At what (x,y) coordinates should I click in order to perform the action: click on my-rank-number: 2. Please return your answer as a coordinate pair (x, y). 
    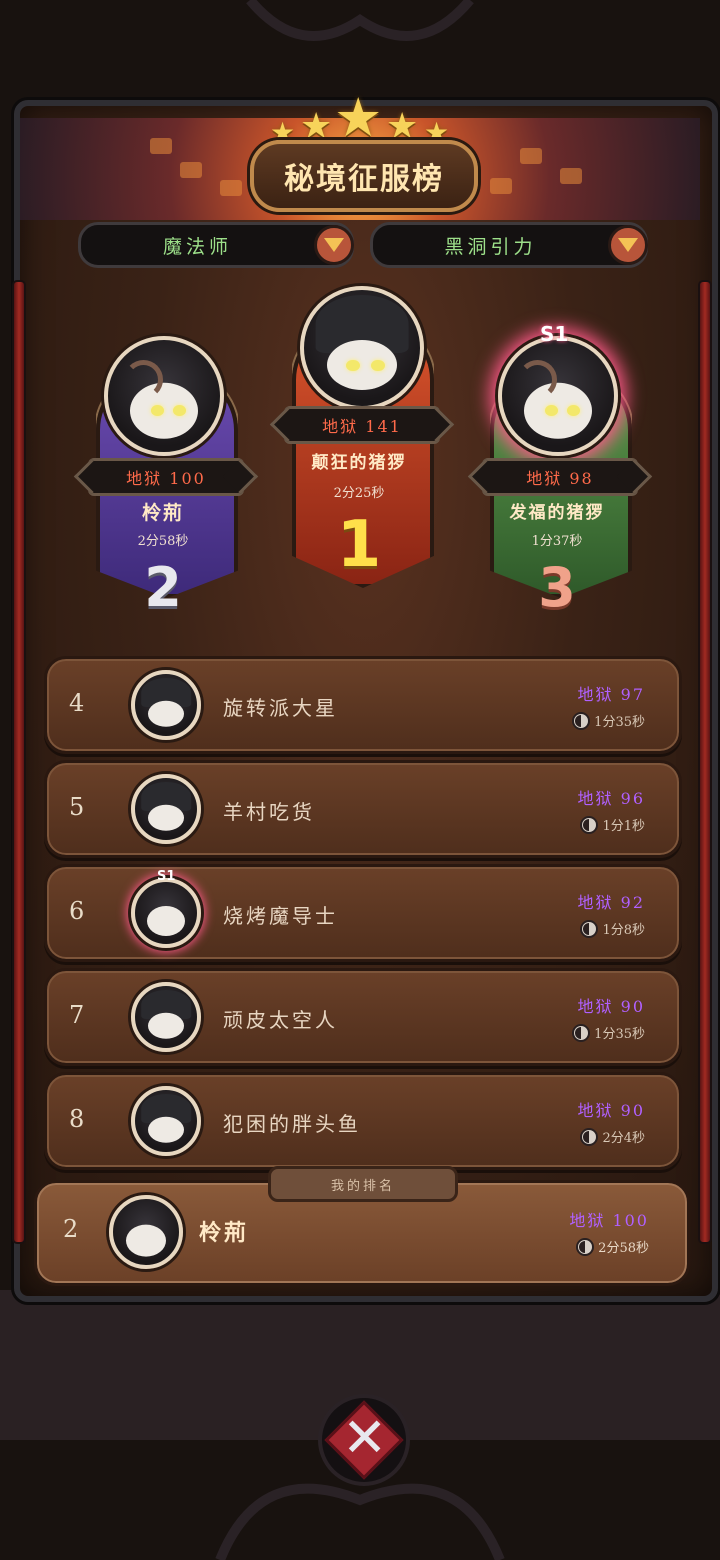
    Looking at the image, I should click on (71, 1229).